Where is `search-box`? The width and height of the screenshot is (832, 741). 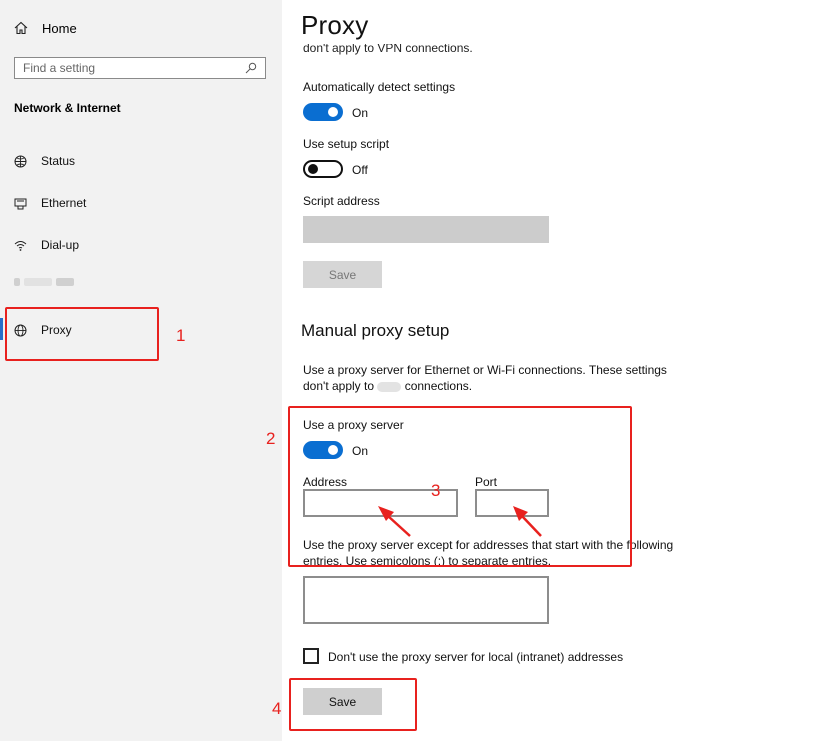 search-box is located at coordinates (140, 68).